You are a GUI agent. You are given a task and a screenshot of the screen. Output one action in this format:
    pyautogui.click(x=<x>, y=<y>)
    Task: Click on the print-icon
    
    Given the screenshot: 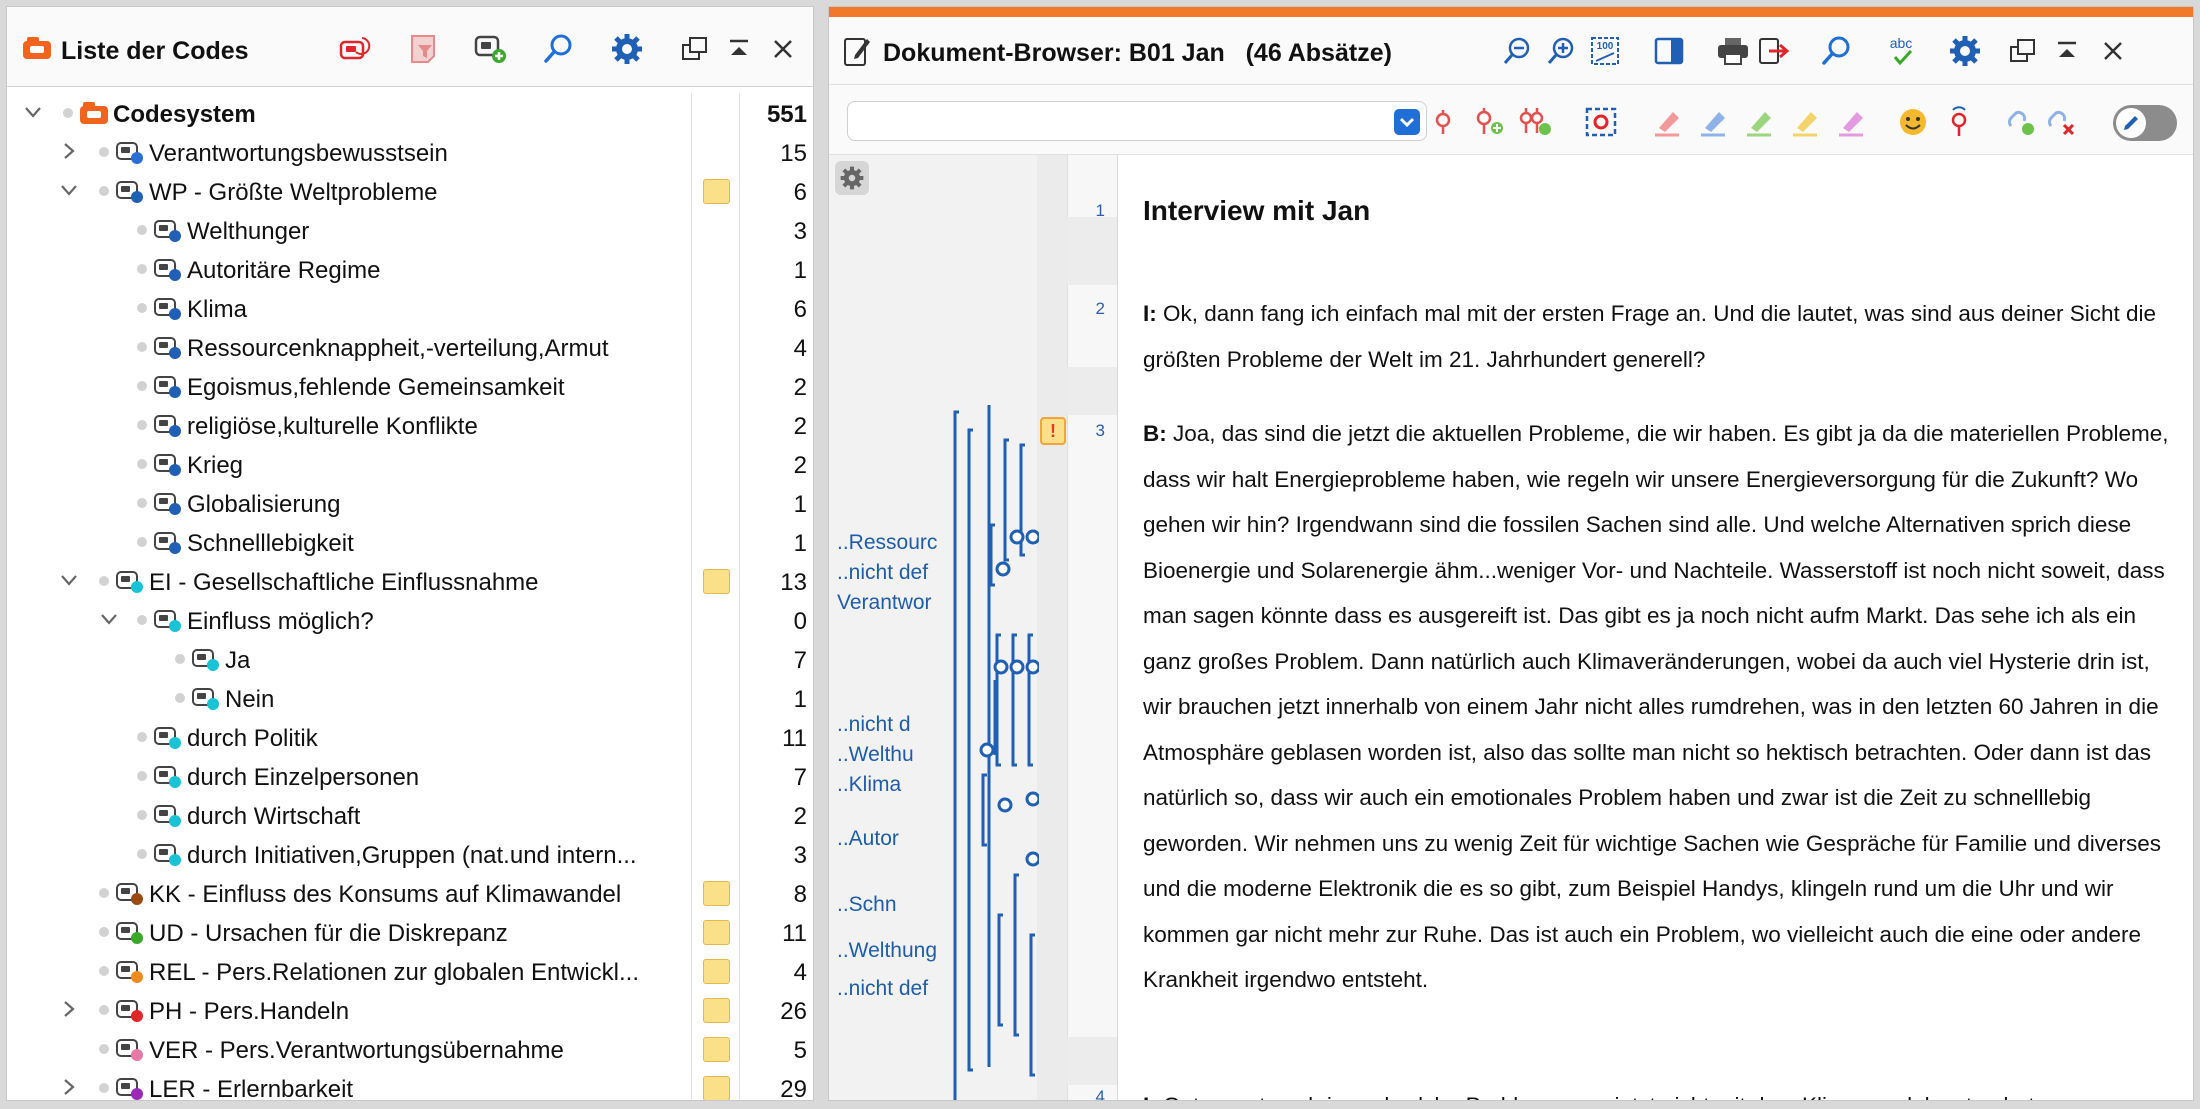 What is the action you would take?
    pyautogui.click(x=1733, y=51)
    